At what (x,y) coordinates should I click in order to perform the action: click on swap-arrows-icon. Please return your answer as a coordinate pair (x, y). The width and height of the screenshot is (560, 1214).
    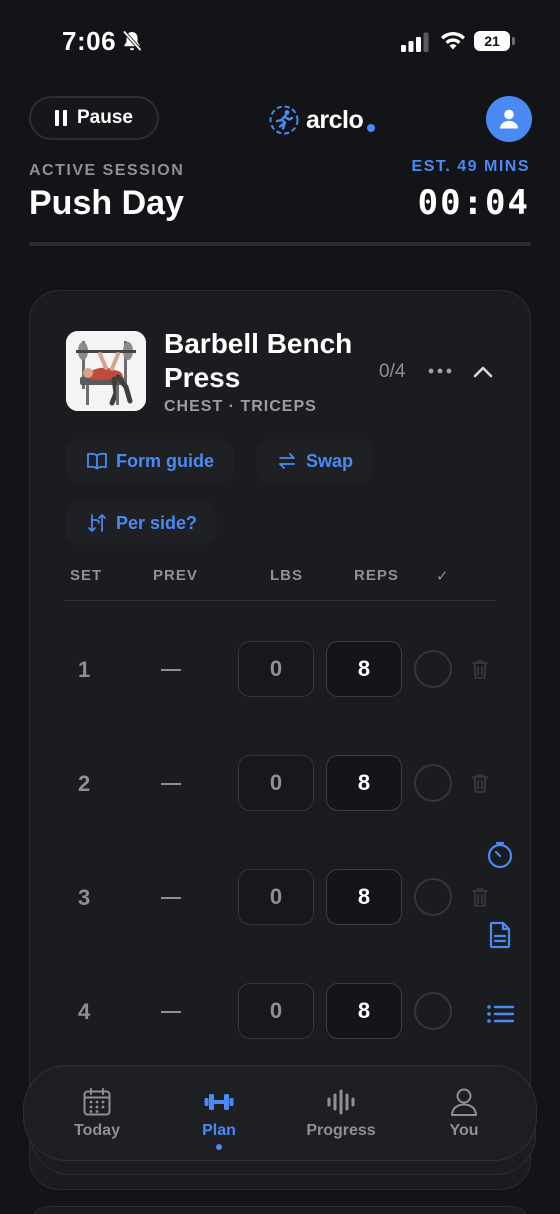
    Looking at the image, I should click on (287, 461).